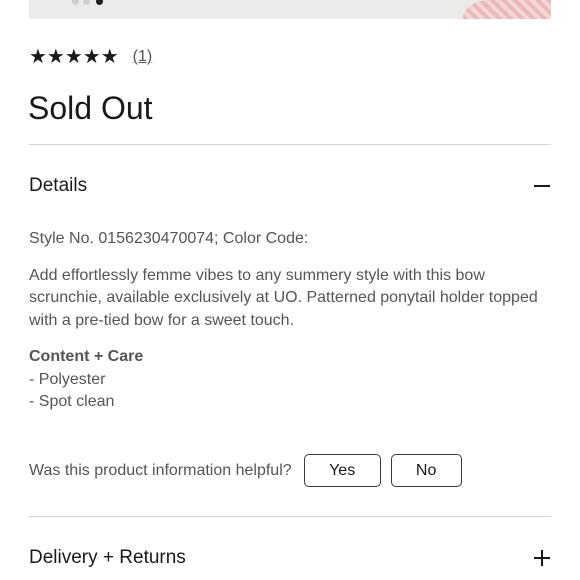 The height and width of the screenshot is (580, 580). What do you see at coordinates (342, 470) in the screenshot?
I see `yes-button: Yes` at bounding box center [342, 470].